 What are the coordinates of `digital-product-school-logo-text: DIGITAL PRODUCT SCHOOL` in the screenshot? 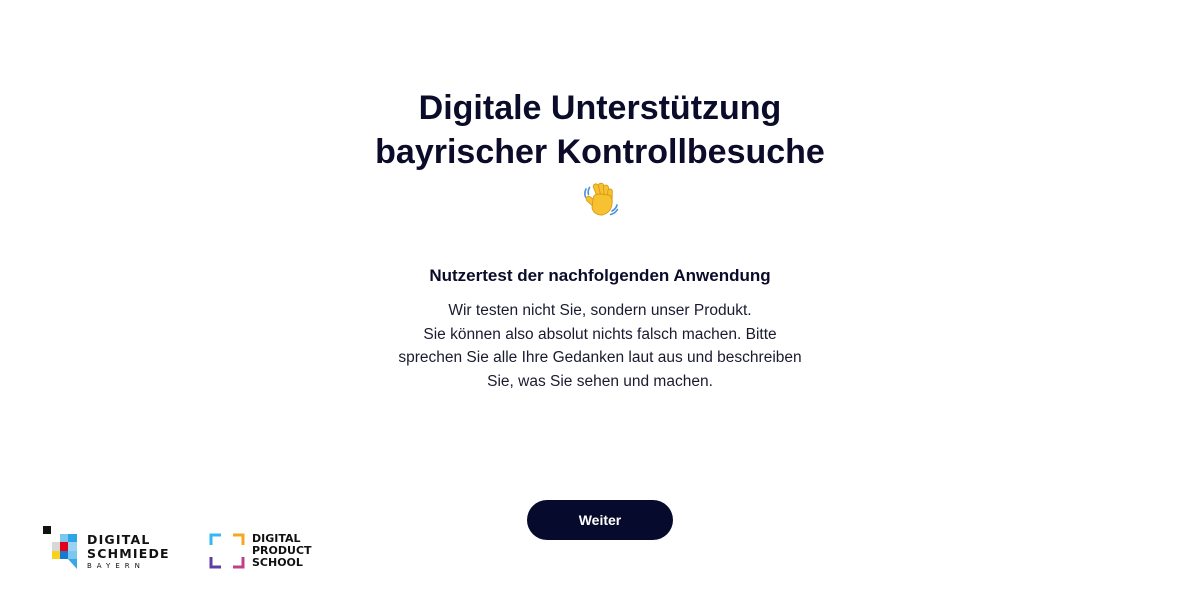 It's located at (282, 551).